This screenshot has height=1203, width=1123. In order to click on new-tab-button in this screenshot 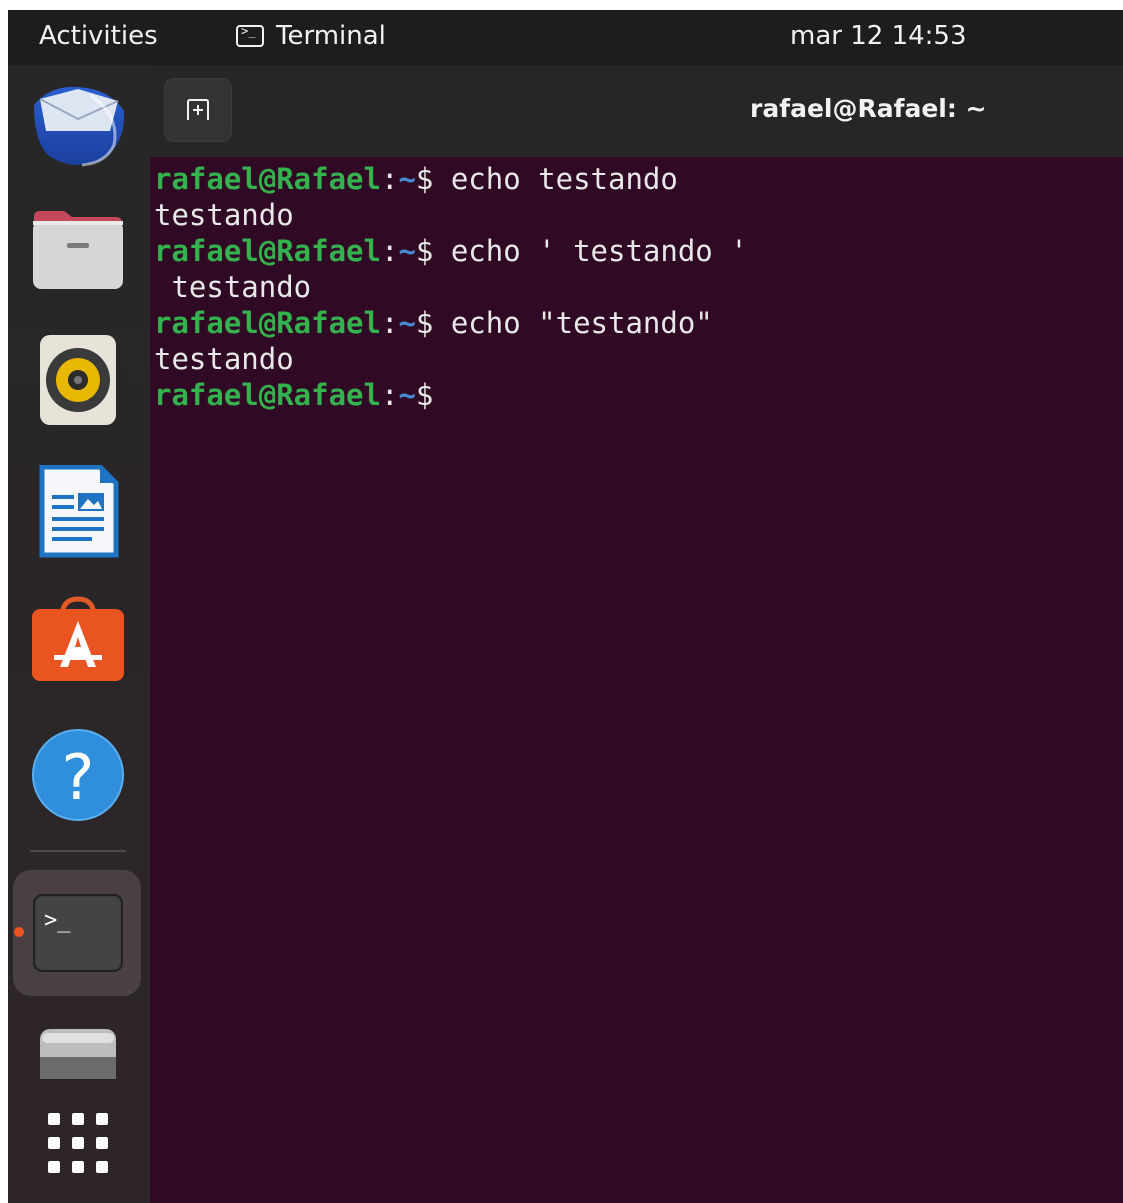, I will do `click(198, 110)`.